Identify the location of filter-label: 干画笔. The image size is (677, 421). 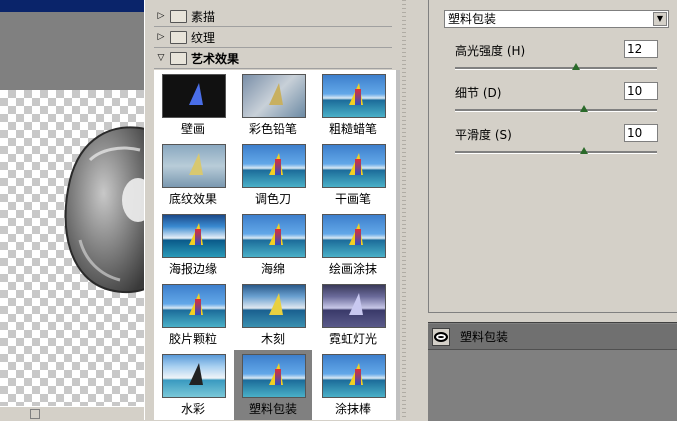
(352, 199).